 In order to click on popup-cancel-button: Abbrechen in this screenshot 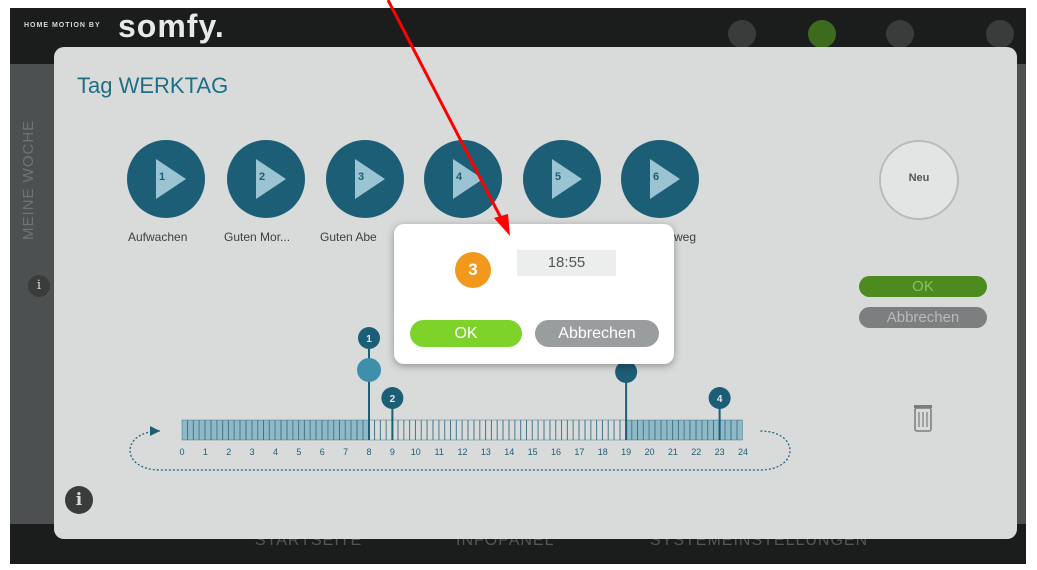, I will do `click(597, 333)`.